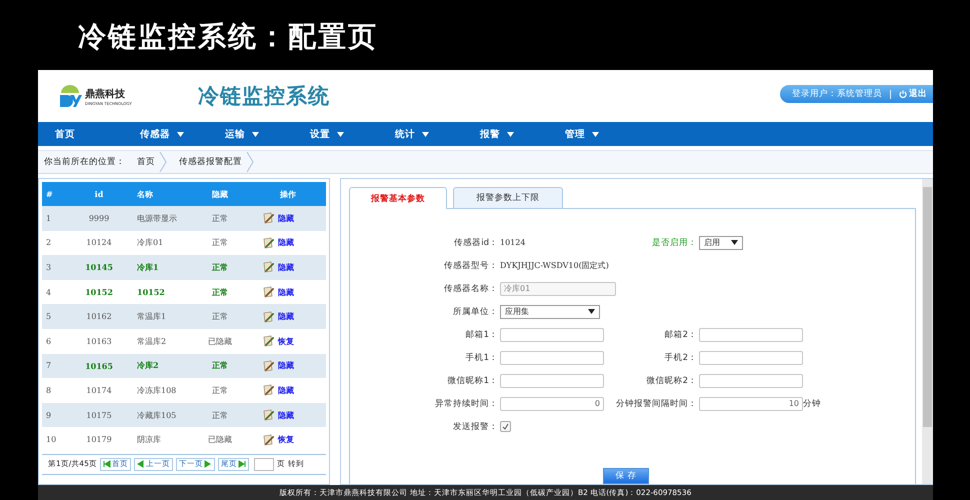 The width and height of the screenshot is (970, 500). What do you see at coordinates (250, 134) in the screenshot?
I see `nav-item: 运输` at bounding box center [250, 134].